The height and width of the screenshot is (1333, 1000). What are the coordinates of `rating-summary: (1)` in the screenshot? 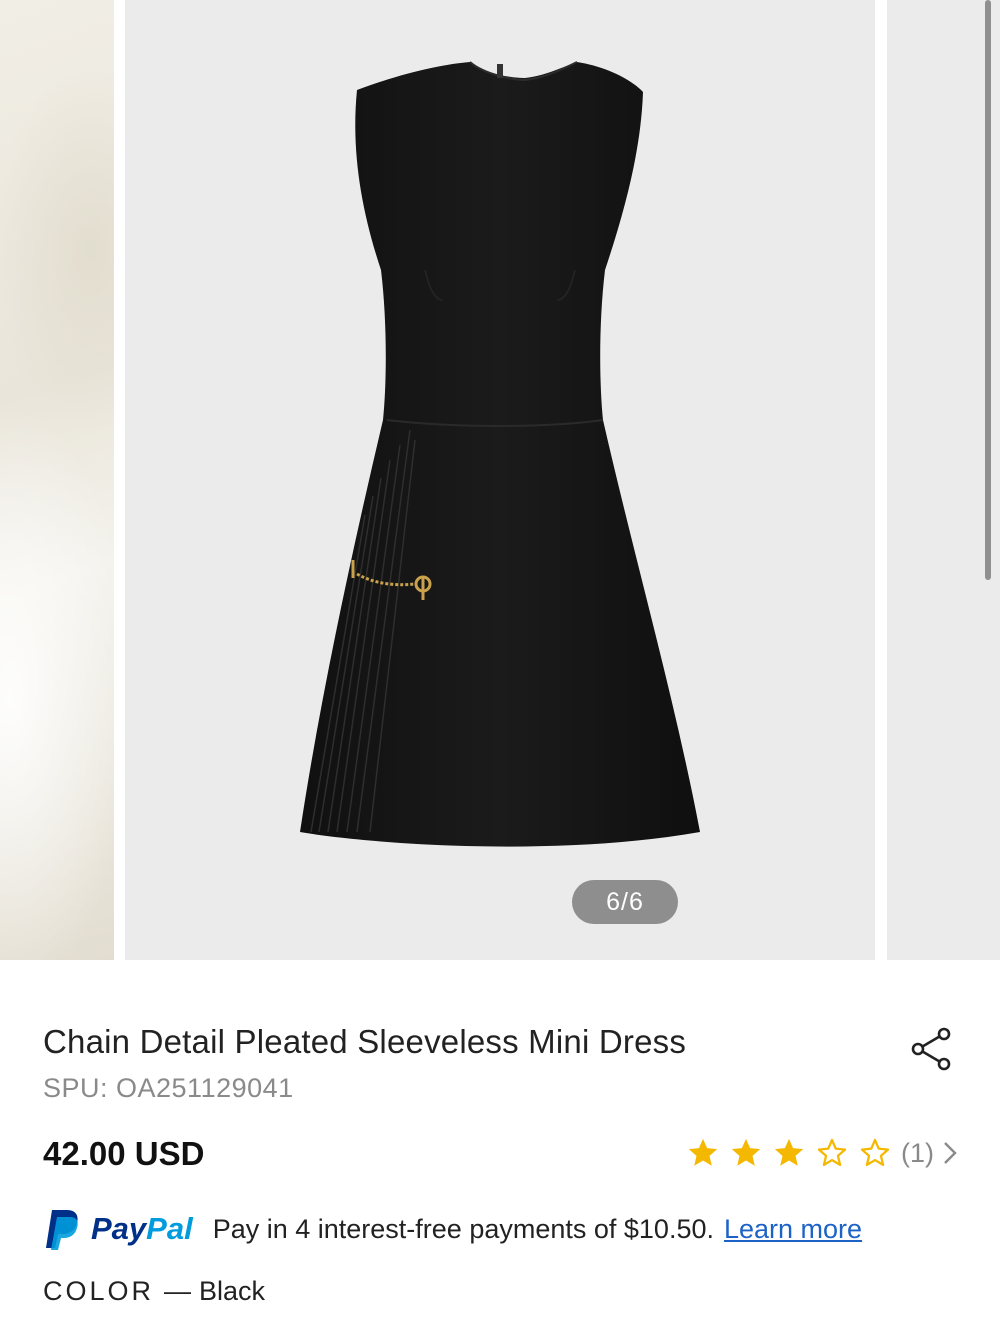 It's located at (822, 1153).